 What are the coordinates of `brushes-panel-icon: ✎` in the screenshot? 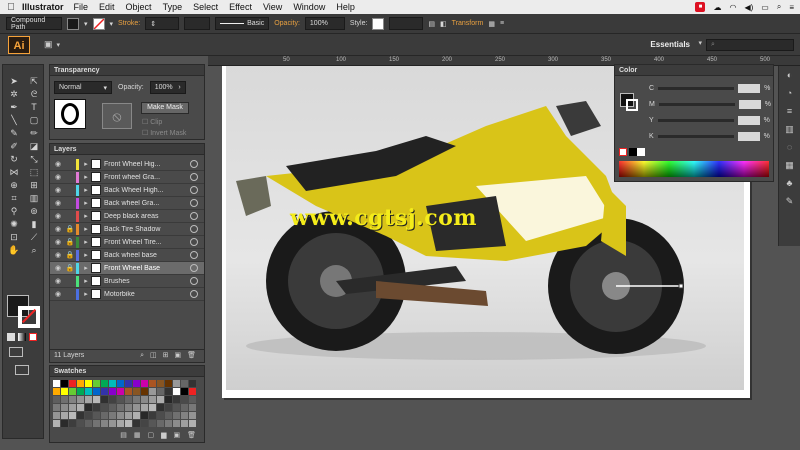 It's located at (789, 201).